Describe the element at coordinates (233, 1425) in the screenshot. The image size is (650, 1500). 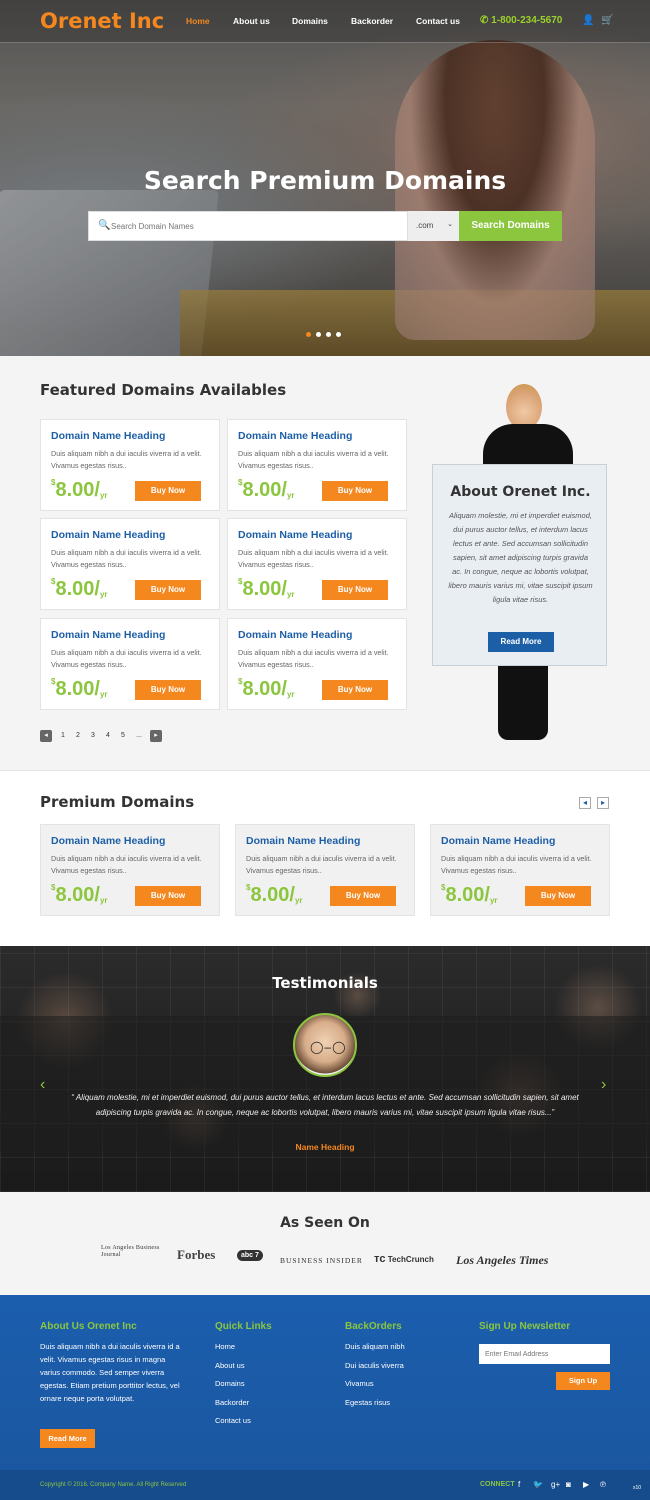
I see `quick-link-contact: Contact us` at that location.